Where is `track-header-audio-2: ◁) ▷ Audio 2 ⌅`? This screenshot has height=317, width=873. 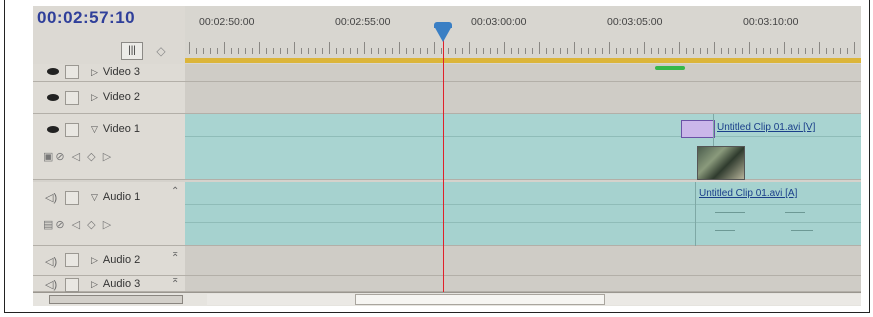 track-header-audio-2: ◁) ▷ Audio 2 ⌅ is located at coordinates (109, 261).